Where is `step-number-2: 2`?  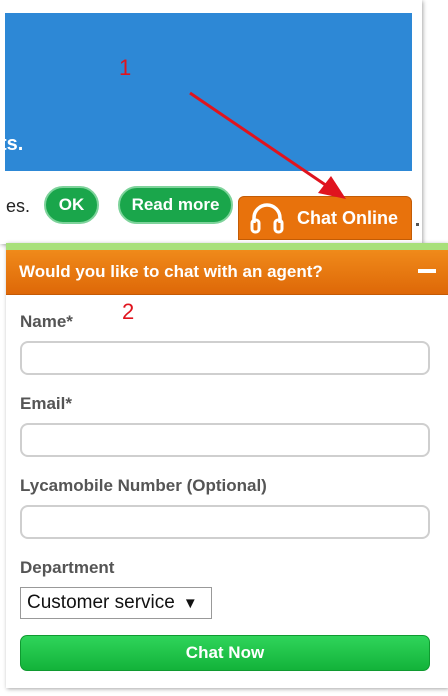
step-number-2: 2 is located at coordinates (128, 311).